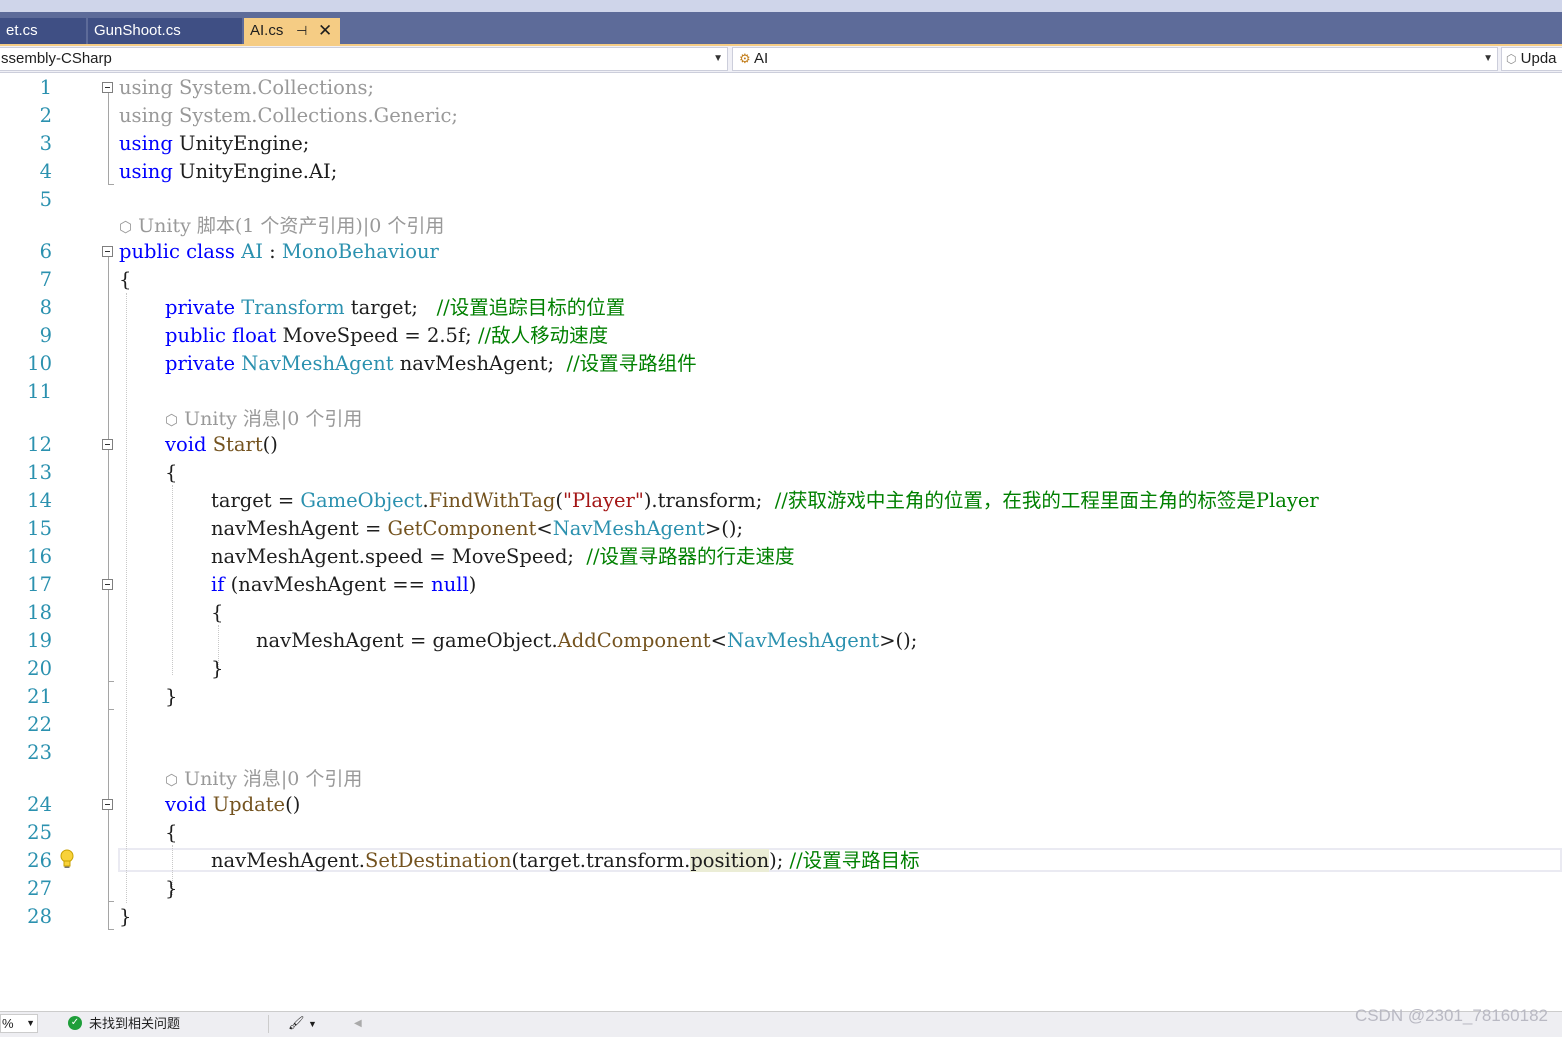 The width and height of the screenshot is (1562, 1037). What do you see at coordinates (39, 556) in the screenshot?
I see `line-number: 16` at bounding box center [39, 556].